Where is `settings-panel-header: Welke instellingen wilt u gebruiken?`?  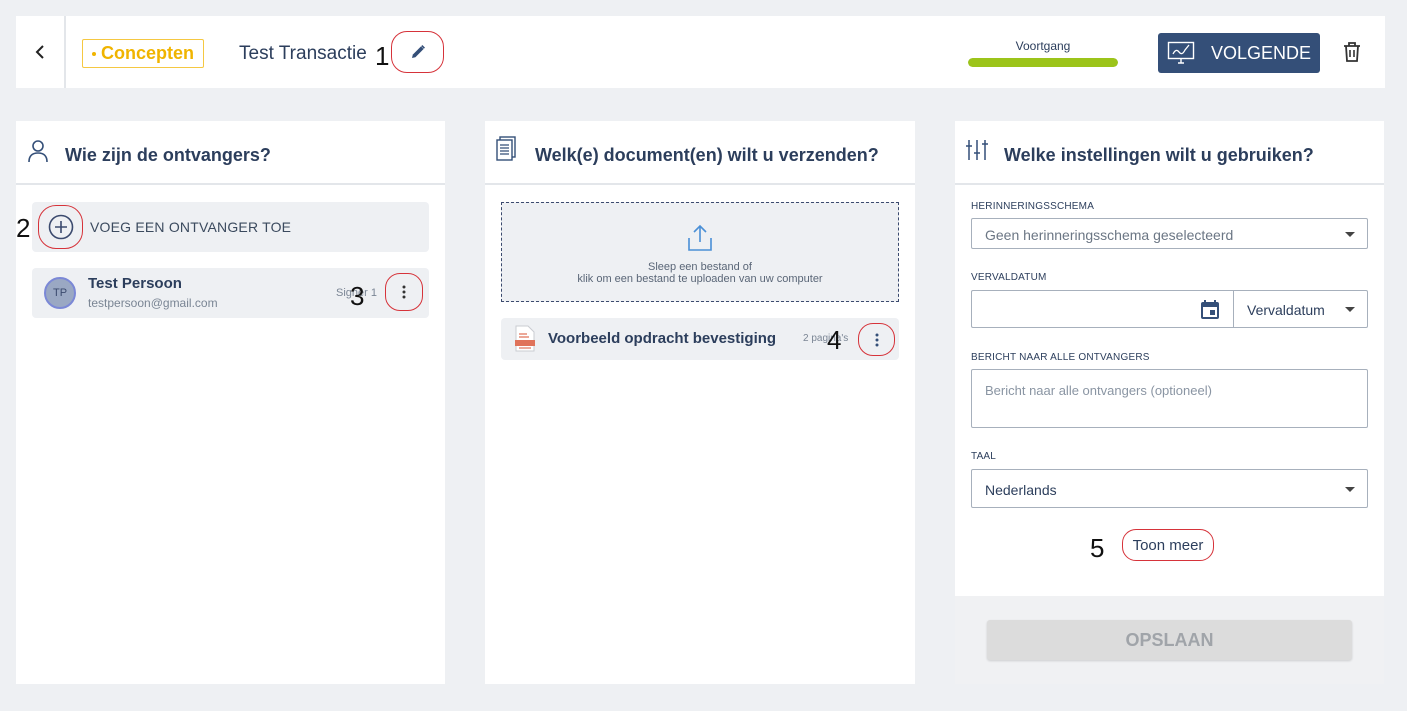
settings-panel-header: Welke instellingen wilt u gebruiken? is located at coordinates (1169, 153).